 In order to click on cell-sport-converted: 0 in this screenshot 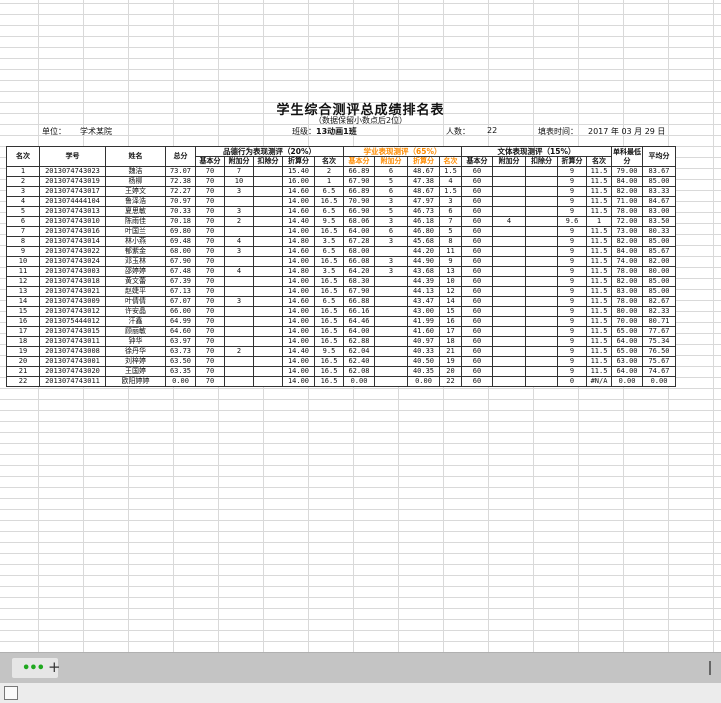, I will do `click(572, 381)`.